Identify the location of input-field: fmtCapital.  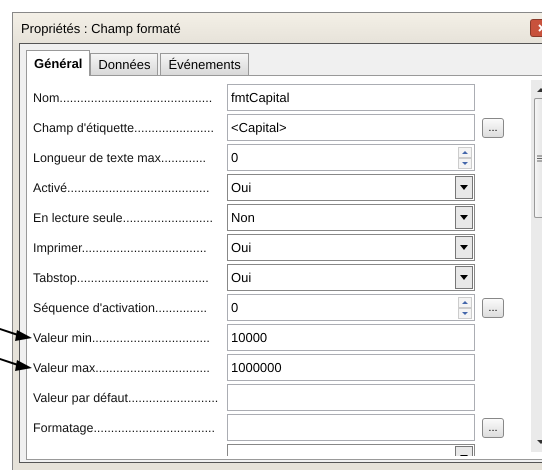
(351, 97).